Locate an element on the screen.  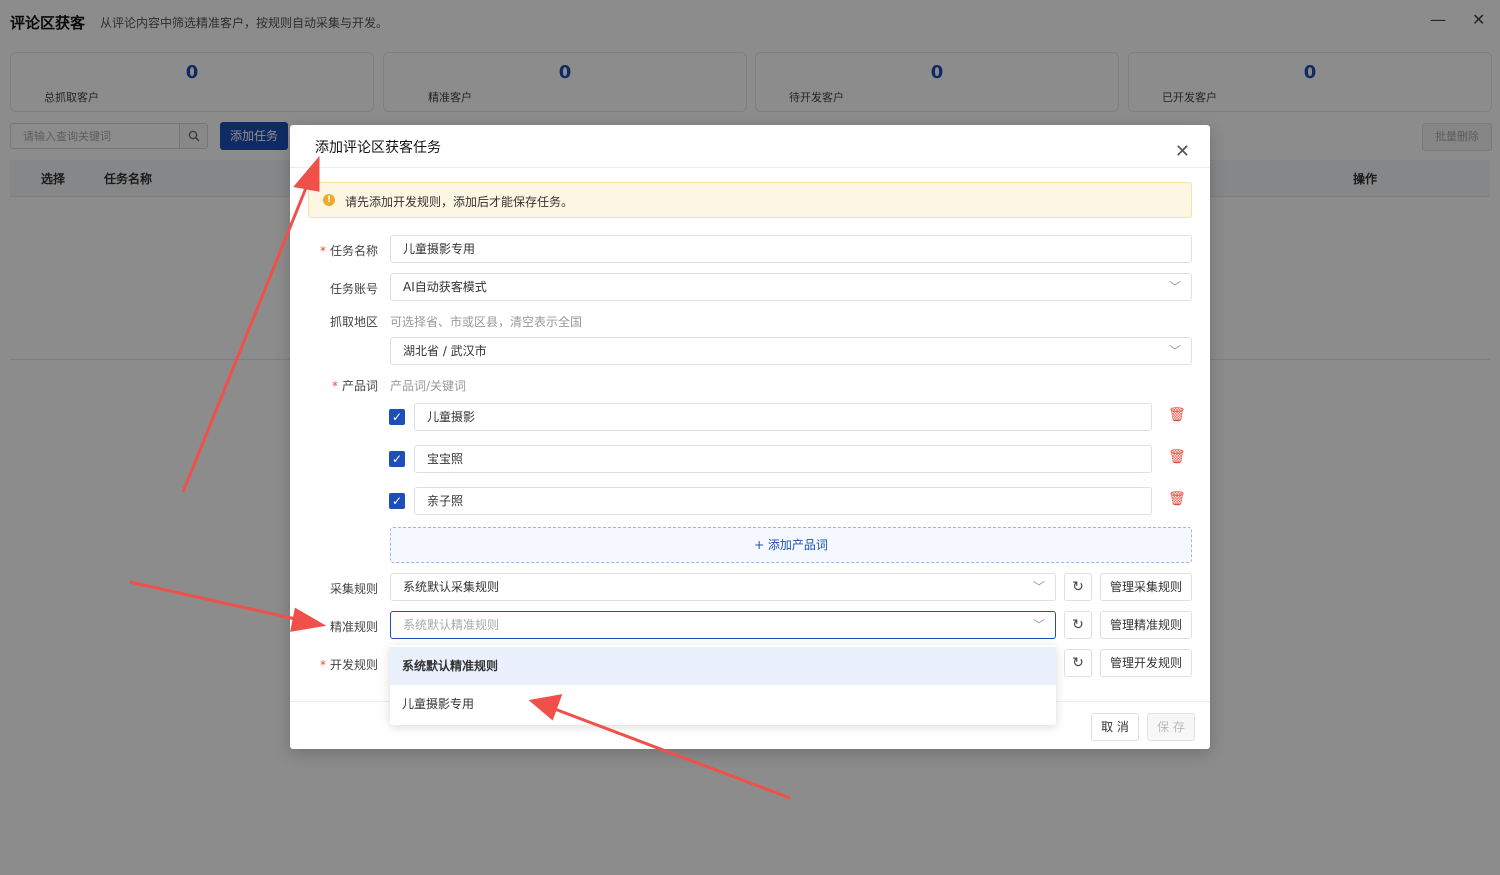
manage-develop-rule-button: 管理开发规则 is located at coordinates (1146, 663).